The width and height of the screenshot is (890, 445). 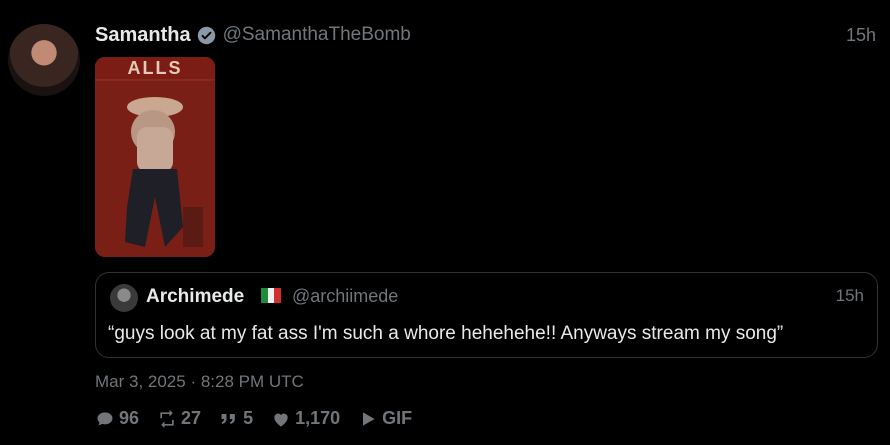 What do you see at coordinates (179, 418) in the screenshot?
I see `retweet-button: 27` at bounding box center [179, 418].